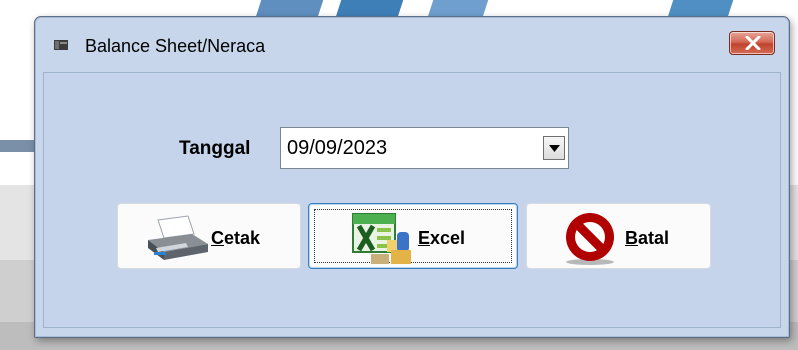  What do you see at coordinates (442, 238) in the screenshot?
I see `excel-button-label: Excel` at bounding box center [442, 238].